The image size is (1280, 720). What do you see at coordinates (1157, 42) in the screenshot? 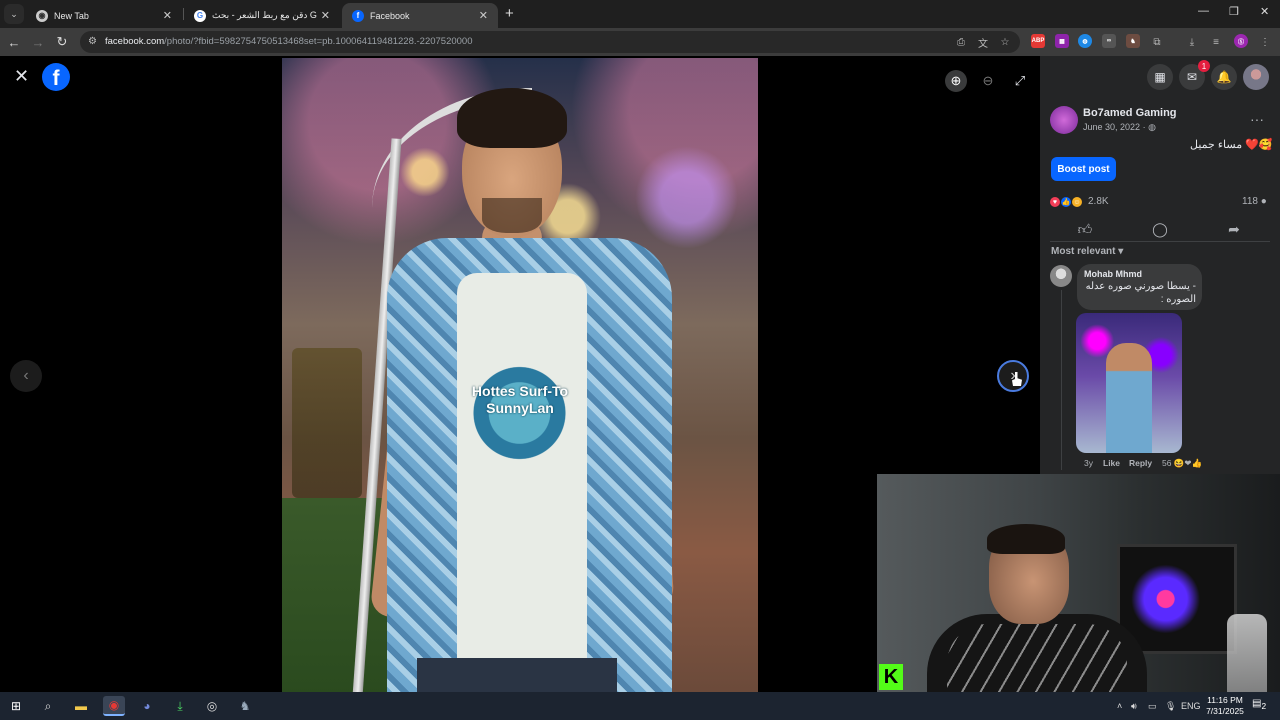
I see `extensions-puzzle-icon: ⧉` at bounding box center [1157, 42].